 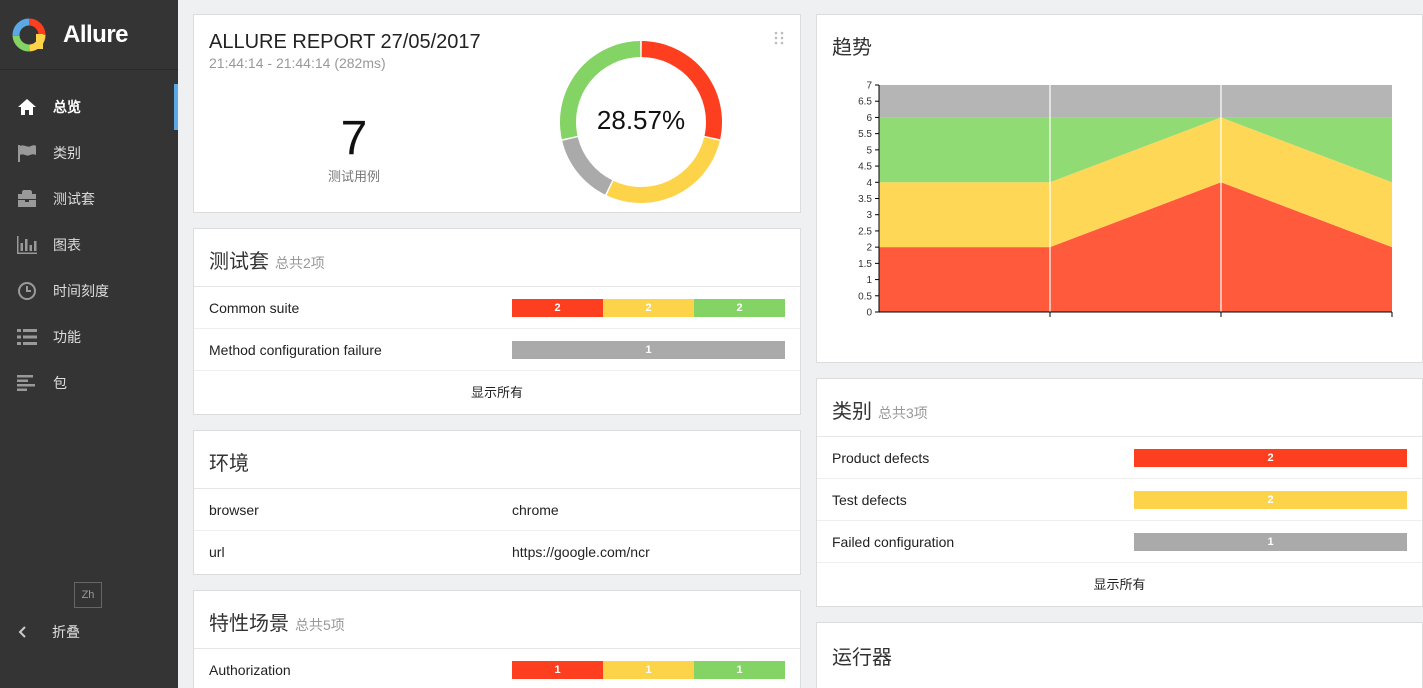 What do you see at coordinates (869, 248) in the screenshot?
I see `trend-y-tick-label: 2` at bounding box center [869, 248].